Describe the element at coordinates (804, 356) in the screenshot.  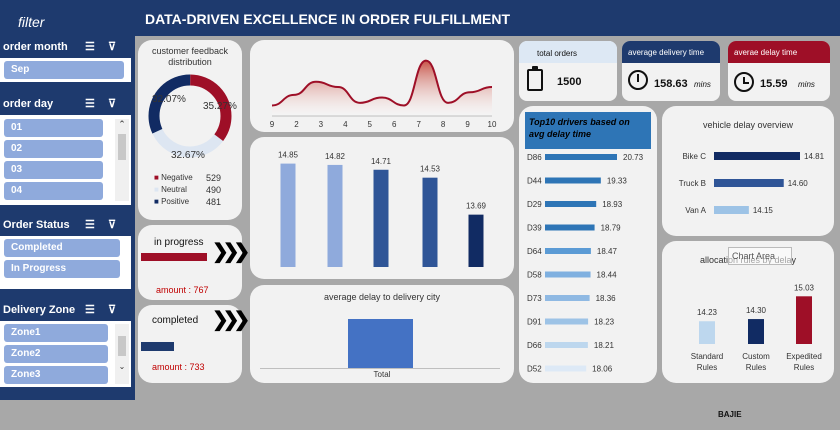
I see `allocation-tick-label: Expedited` at that location.